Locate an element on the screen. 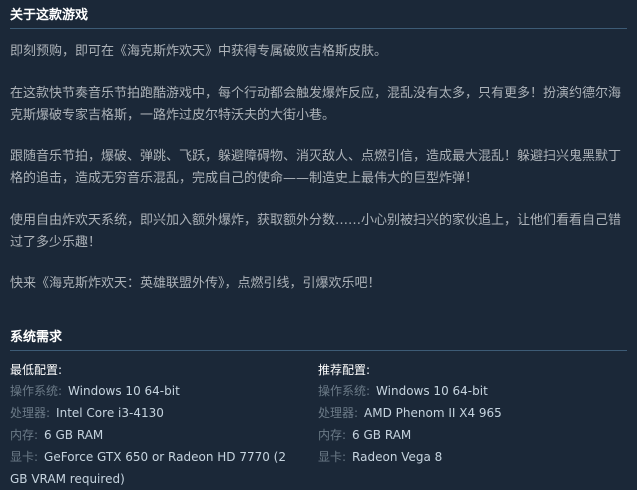  min-gpu-label: 显卡: is located at coordinates (24, 457).